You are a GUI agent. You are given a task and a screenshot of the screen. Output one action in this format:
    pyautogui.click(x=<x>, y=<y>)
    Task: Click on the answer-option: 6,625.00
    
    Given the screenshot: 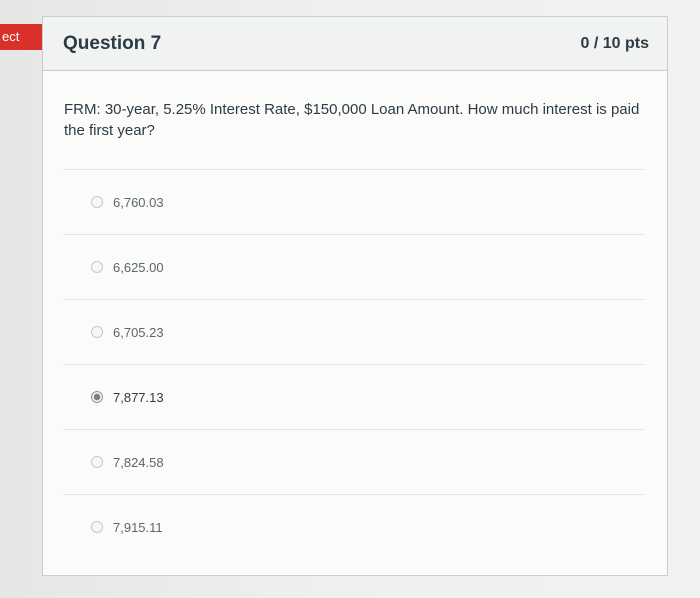 What is the action you would take?
    pyautogui.click(x=354, y=266)
    